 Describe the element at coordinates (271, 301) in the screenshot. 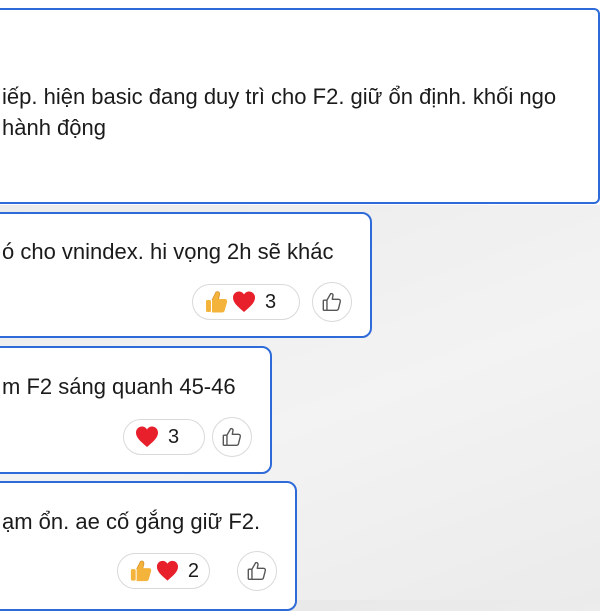

I see `reaction-count-1: 3` at that location.